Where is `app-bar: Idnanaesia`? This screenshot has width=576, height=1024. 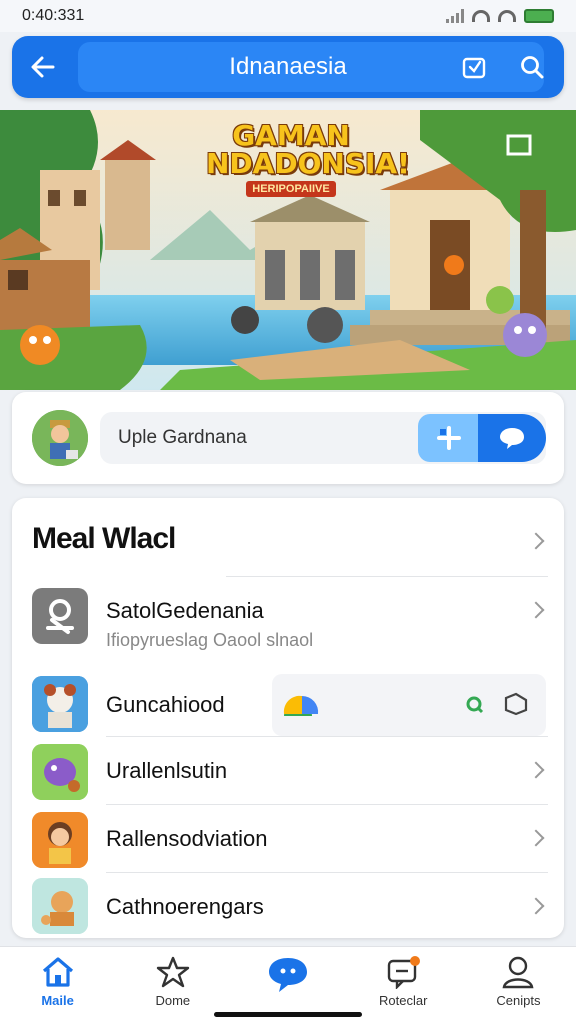
app-bar: Idnanaesia is located at coordinates (288, 67).